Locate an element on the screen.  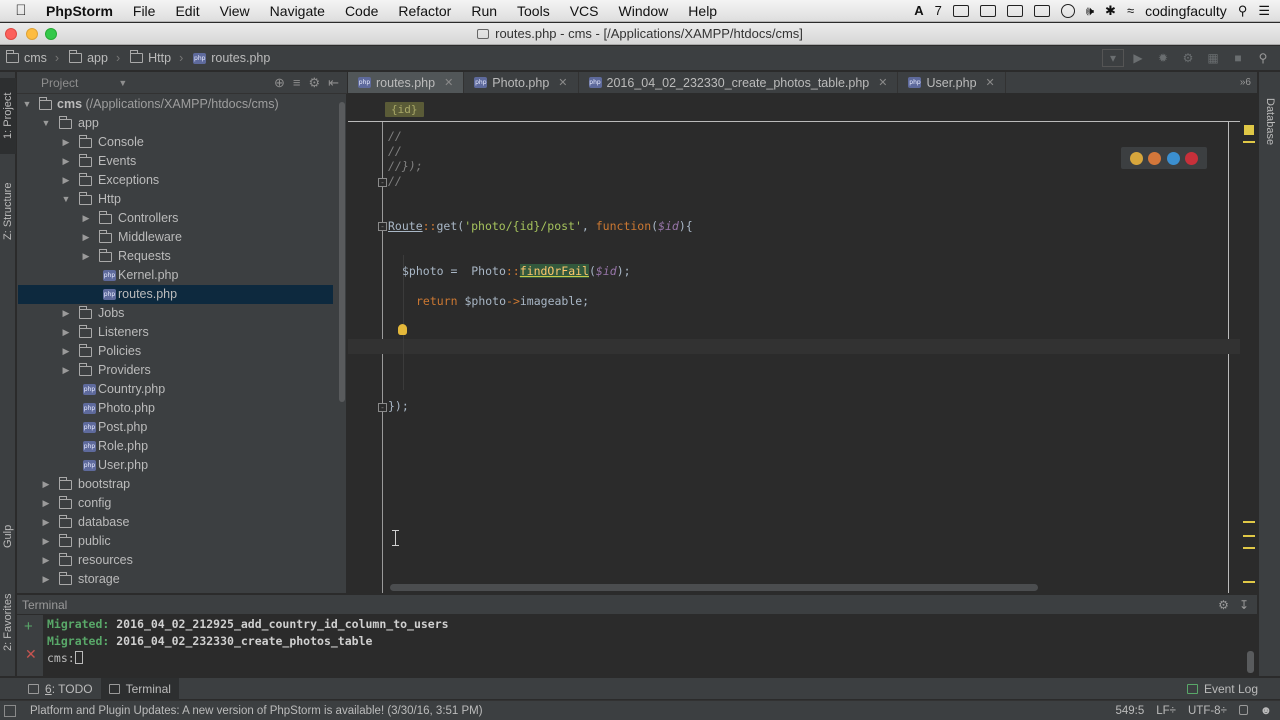
line-separator-selector: LF÷ is located at coordinates (1166, 711).